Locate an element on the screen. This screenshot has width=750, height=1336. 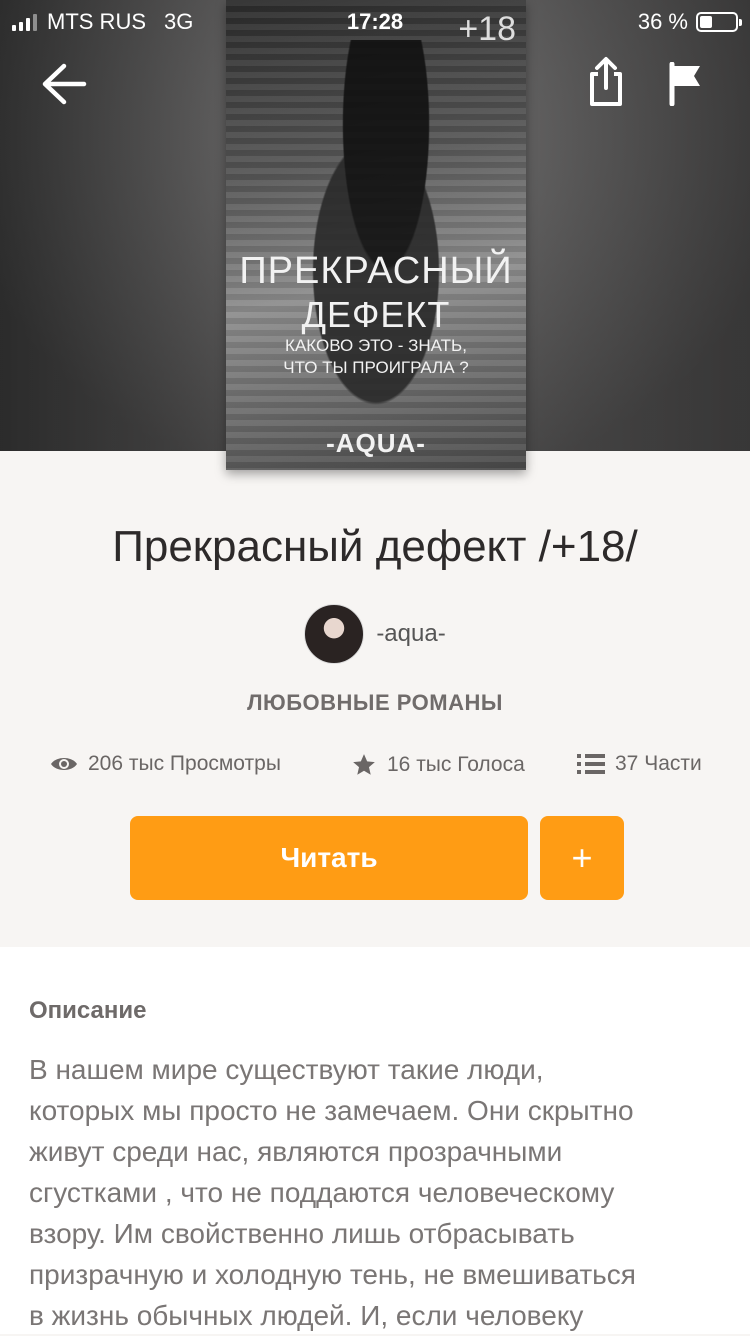
description-line: в жизнь обычных людей. И, если человеку is located at coordinates (306, 1315).